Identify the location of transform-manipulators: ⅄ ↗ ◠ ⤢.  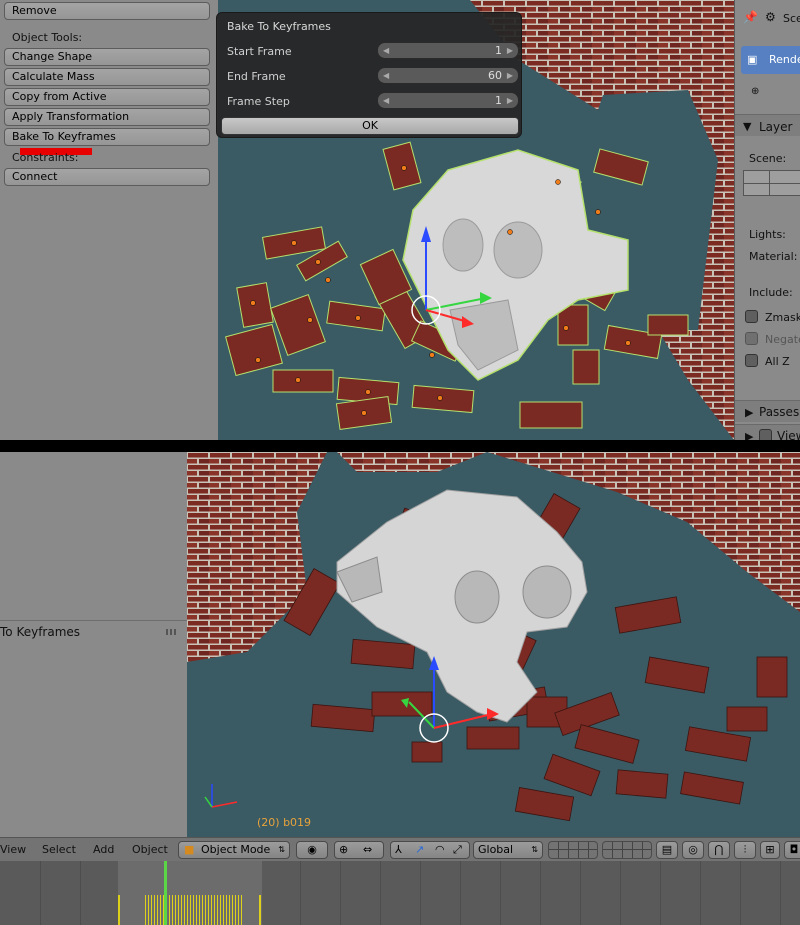
(430, 850).